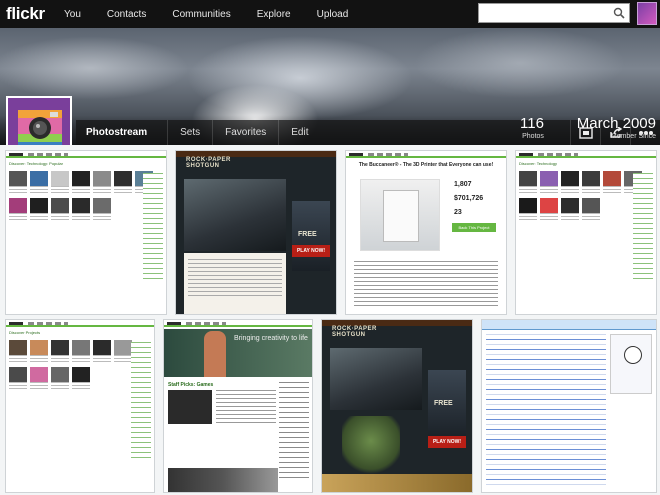 The height and width of the screenshot is (495, 660). I want to click on article-body, so click(235, 283).